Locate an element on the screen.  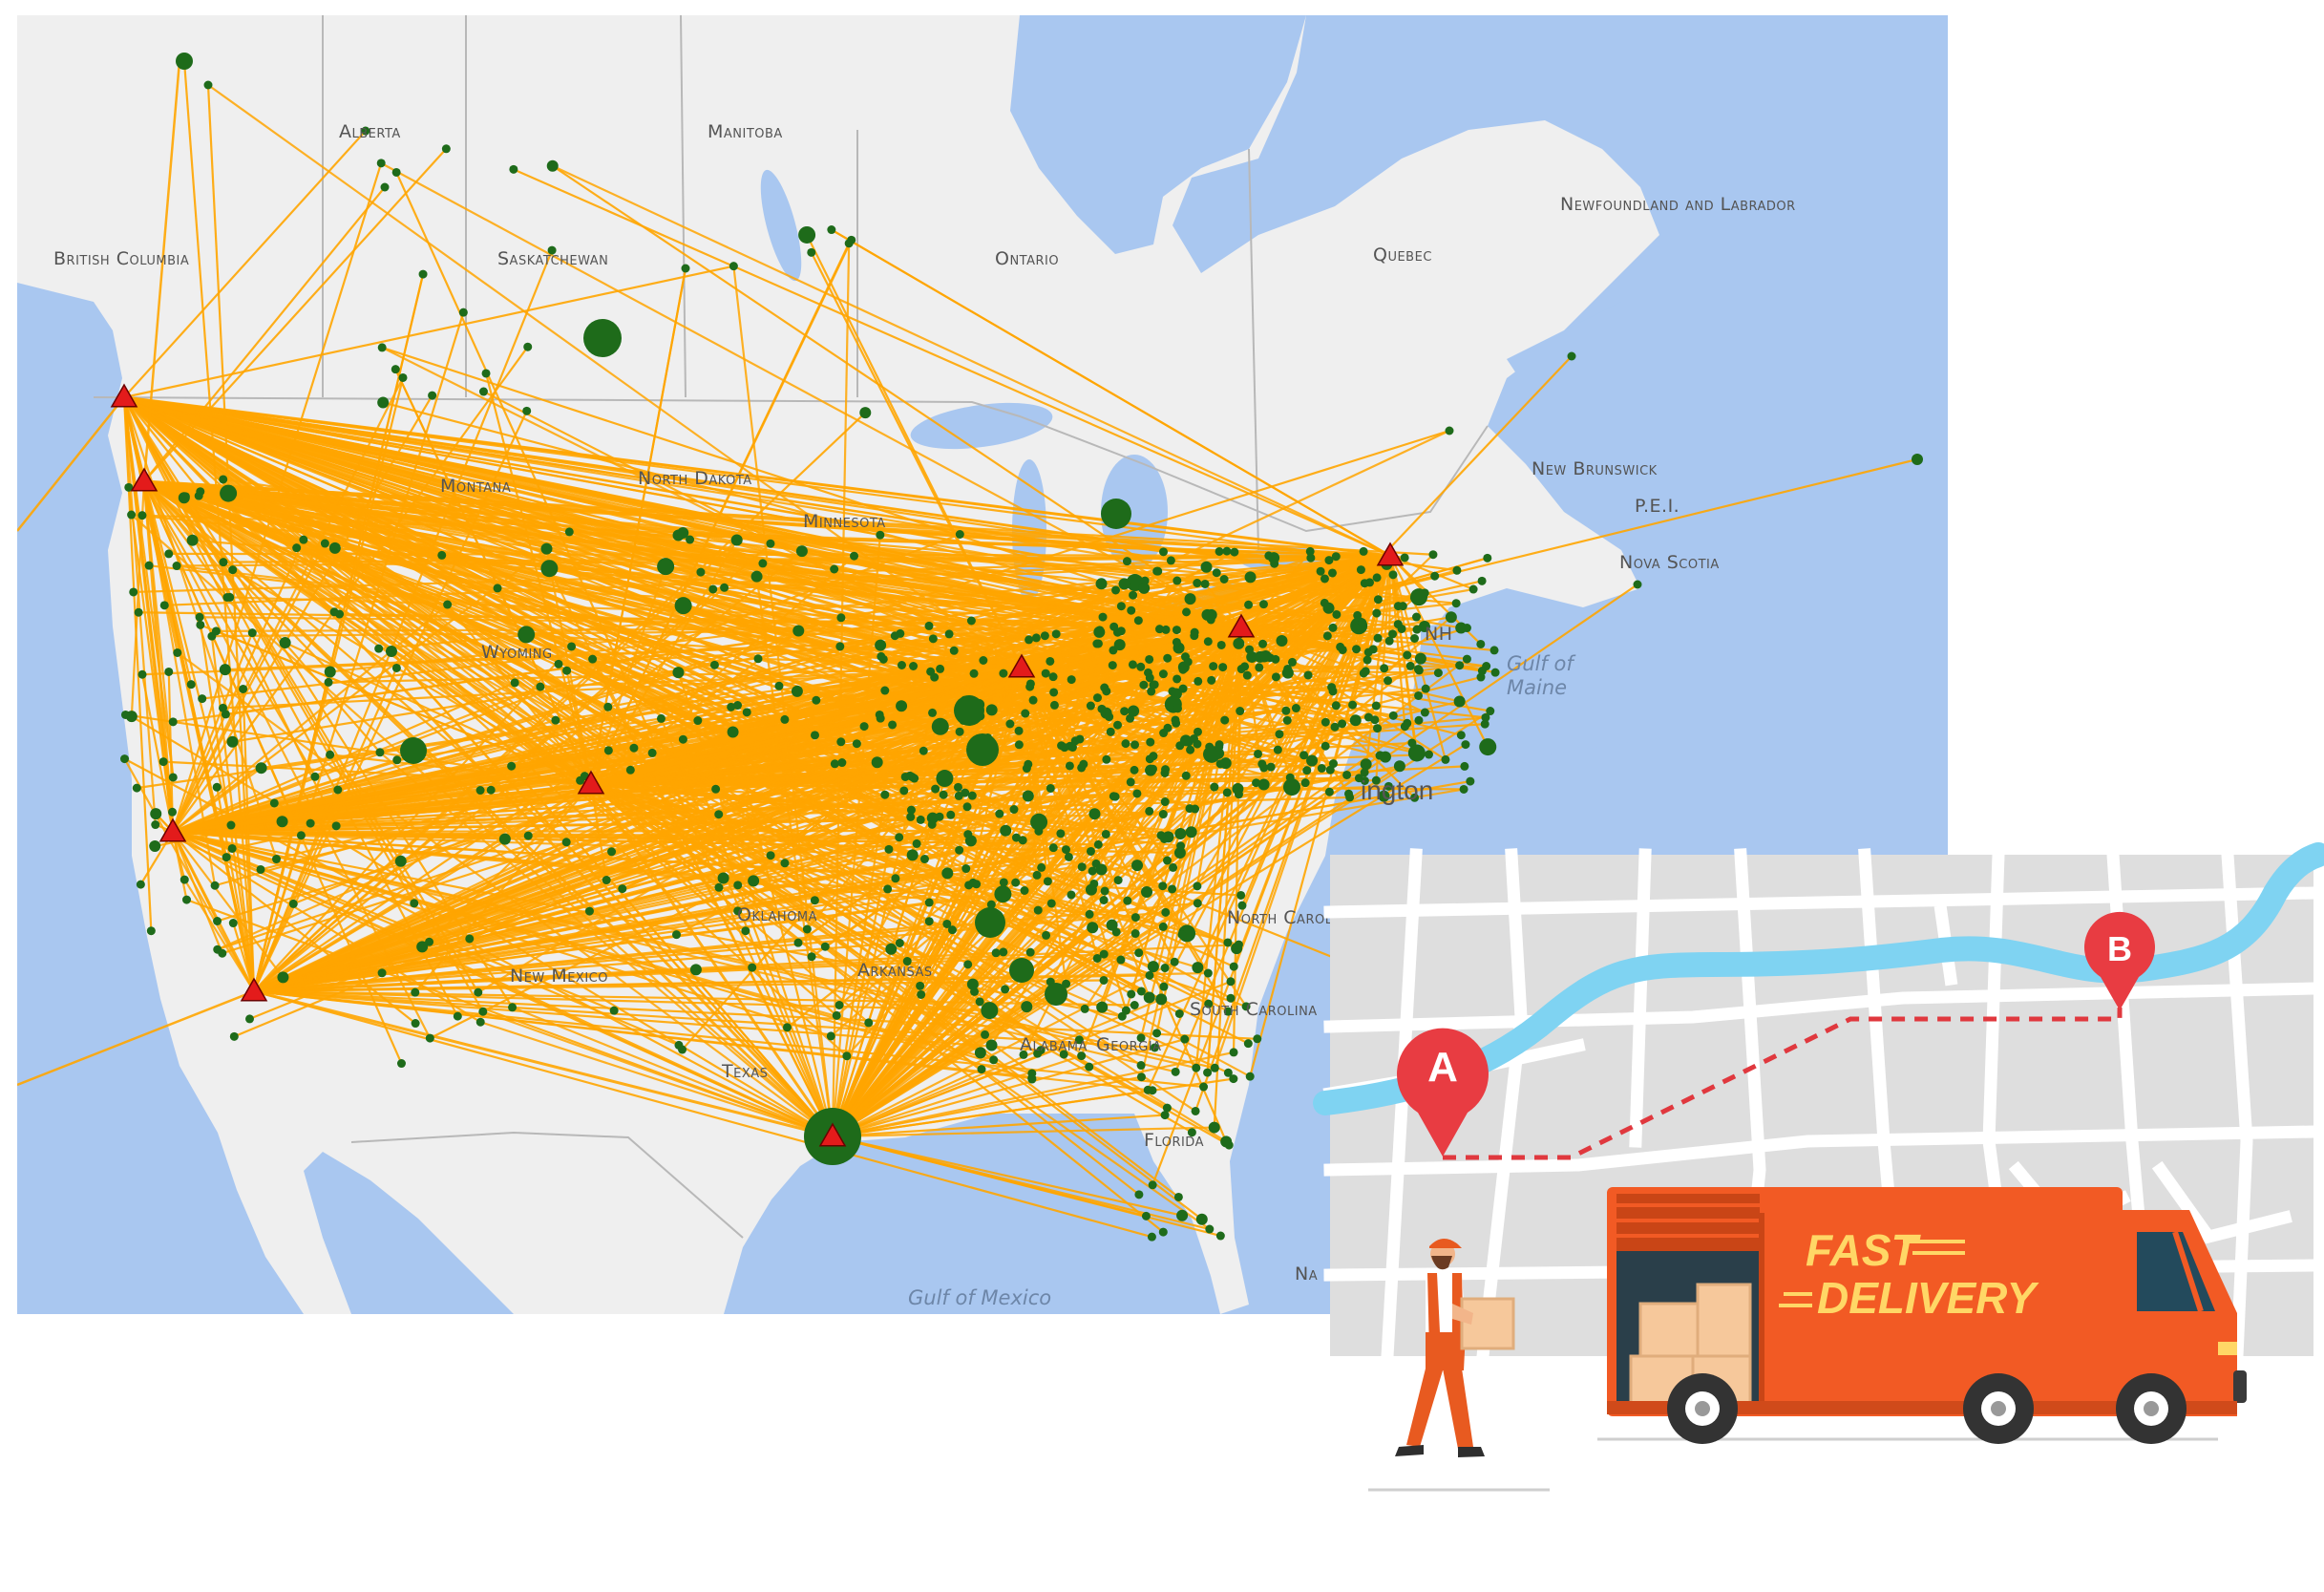
label-nassau: Na is located at coordinates (1306, 1273).